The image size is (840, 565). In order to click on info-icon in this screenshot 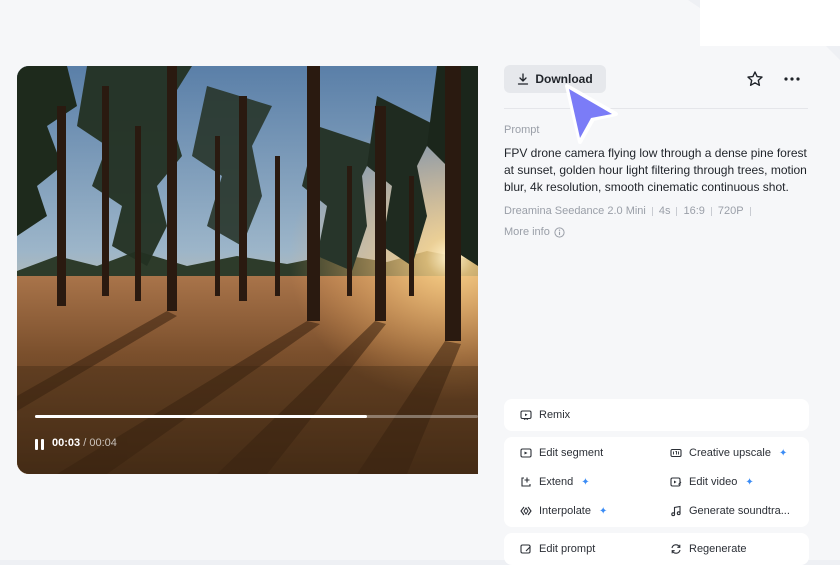, I will do `click(559, 232)`.